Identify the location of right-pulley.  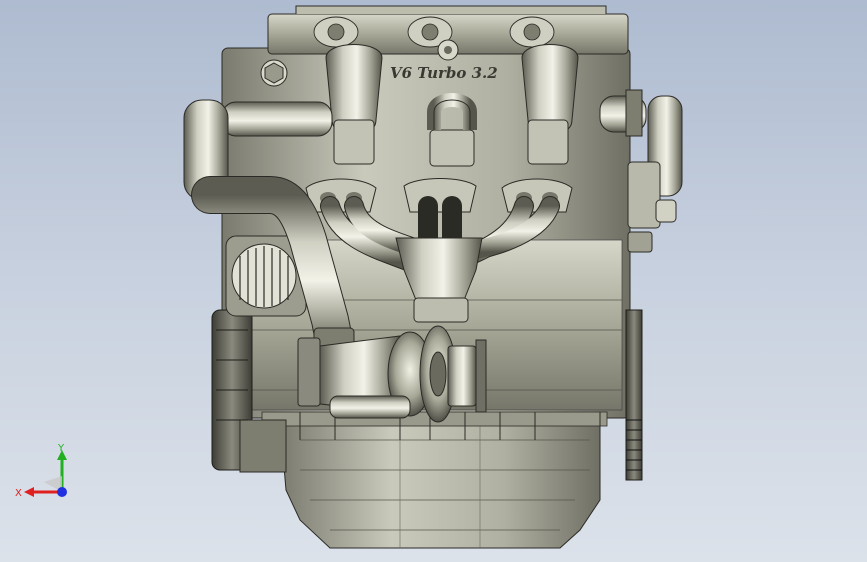
(634, 395).